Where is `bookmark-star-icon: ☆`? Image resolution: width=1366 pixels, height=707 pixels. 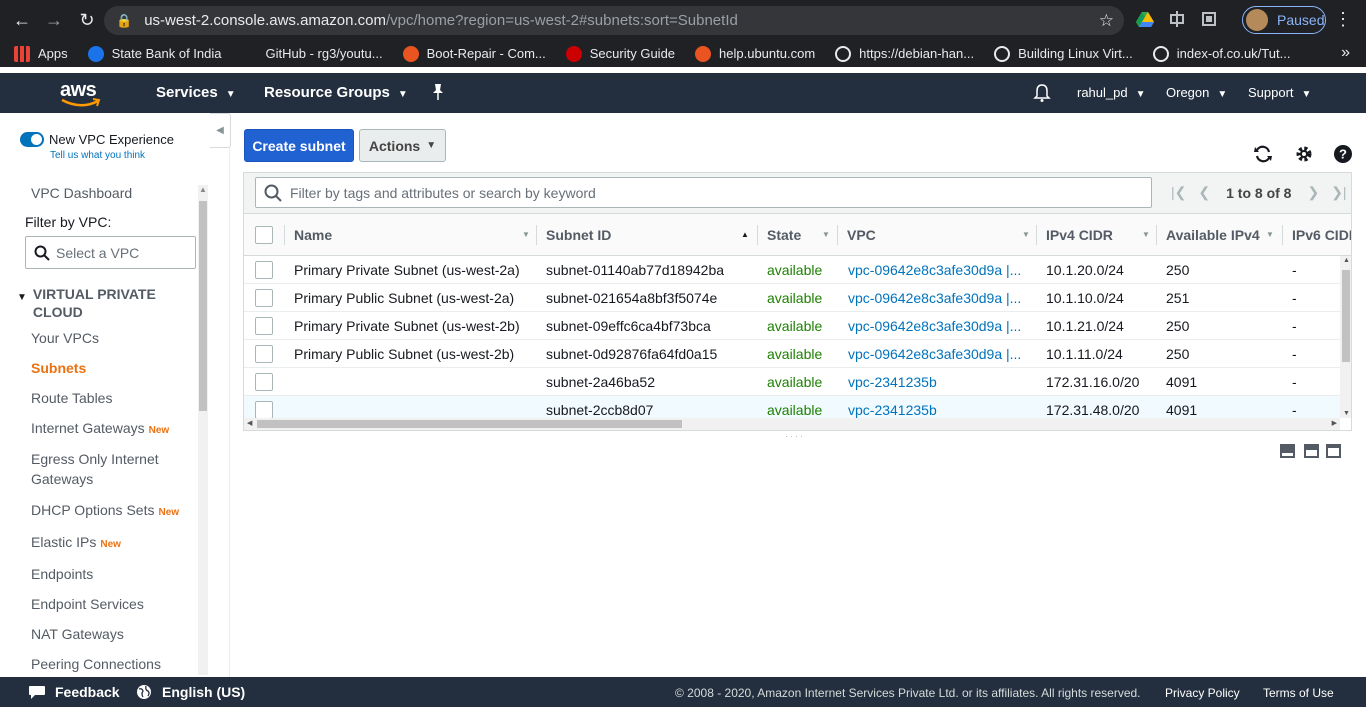 bookmark-star-icon: ☆ is located at coordinates (1106, 21).